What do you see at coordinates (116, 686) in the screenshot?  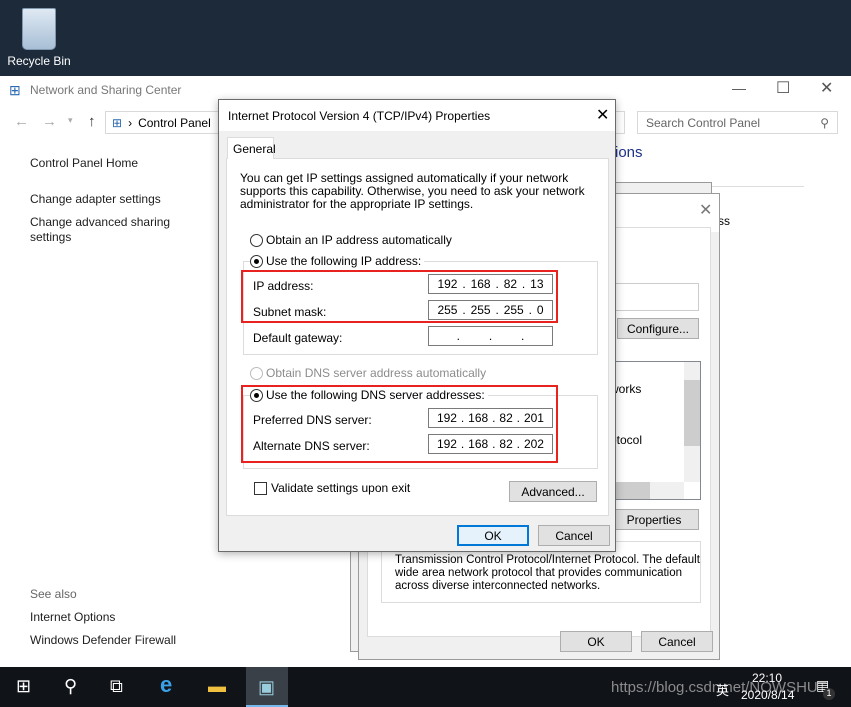 I see `task-view-icon: ⧉` at bounding box center [116, 686].